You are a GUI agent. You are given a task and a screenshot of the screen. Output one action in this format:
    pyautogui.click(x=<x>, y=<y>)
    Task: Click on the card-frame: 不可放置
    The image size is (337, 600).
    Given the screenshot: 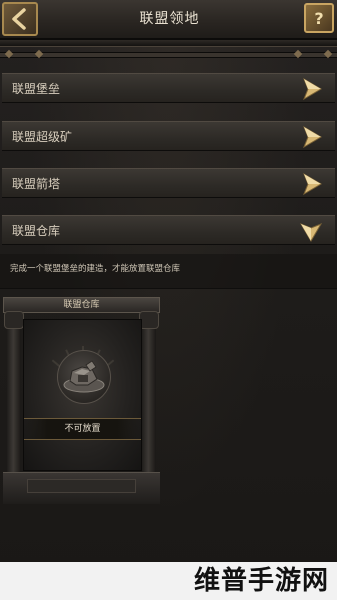 What is the action you would take?
    pyautogui.click(x=82, y=395)
    